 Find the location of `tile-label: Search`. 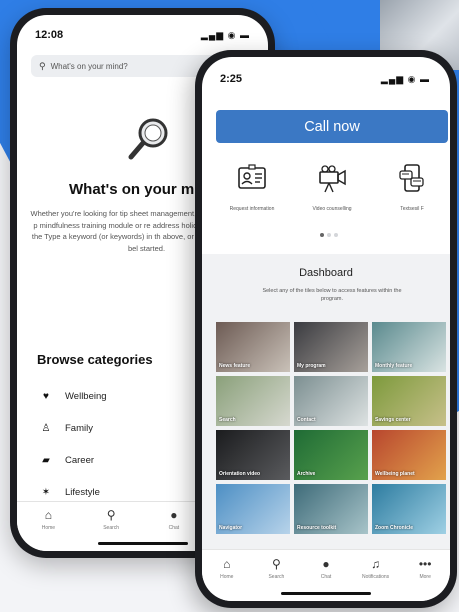

tile-label: Search is located at coordinates (227, 420).